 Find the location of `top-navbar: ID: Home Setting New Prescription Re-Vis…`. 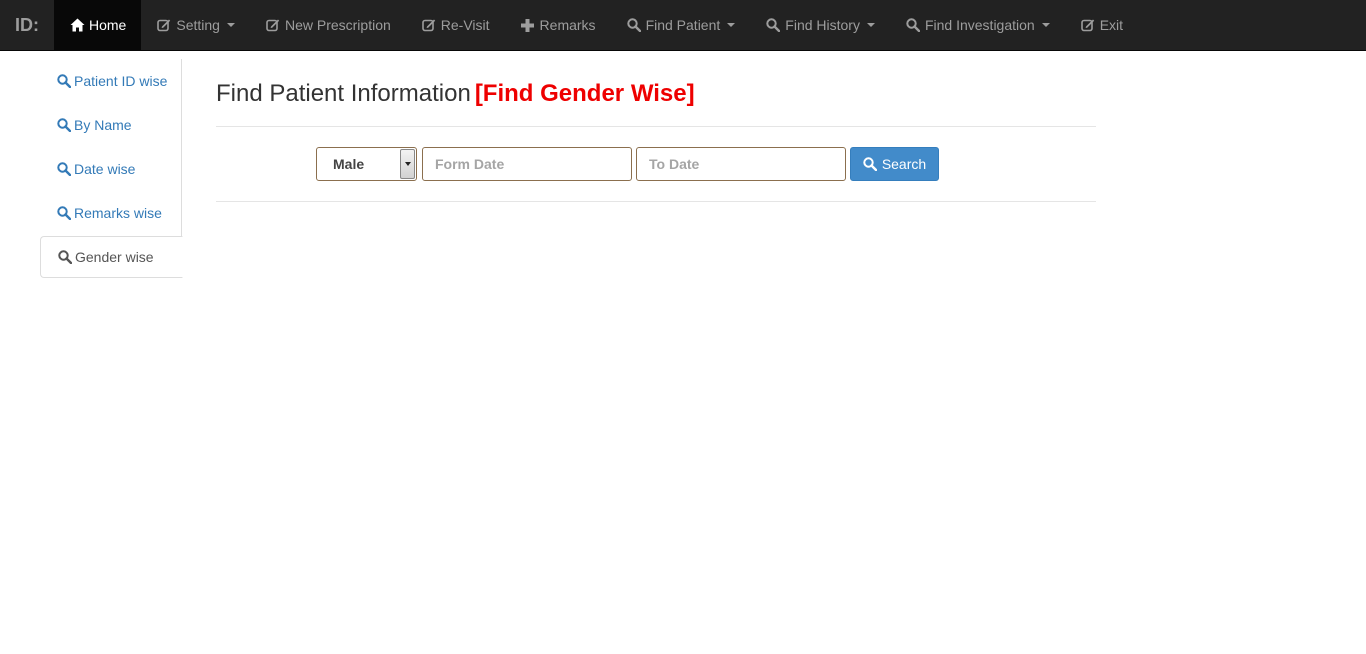

top-navbar: ID: Home Setting New Prescription Re-Vis… is located at coordinates (683, 25).